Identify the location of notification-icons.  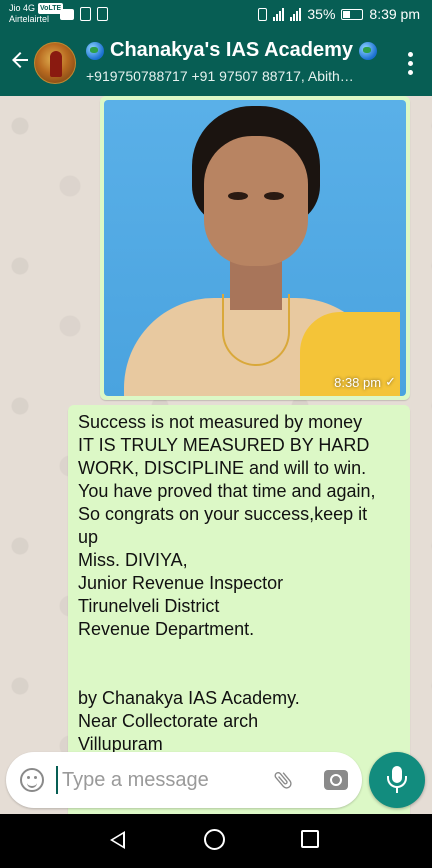
(84, 14).